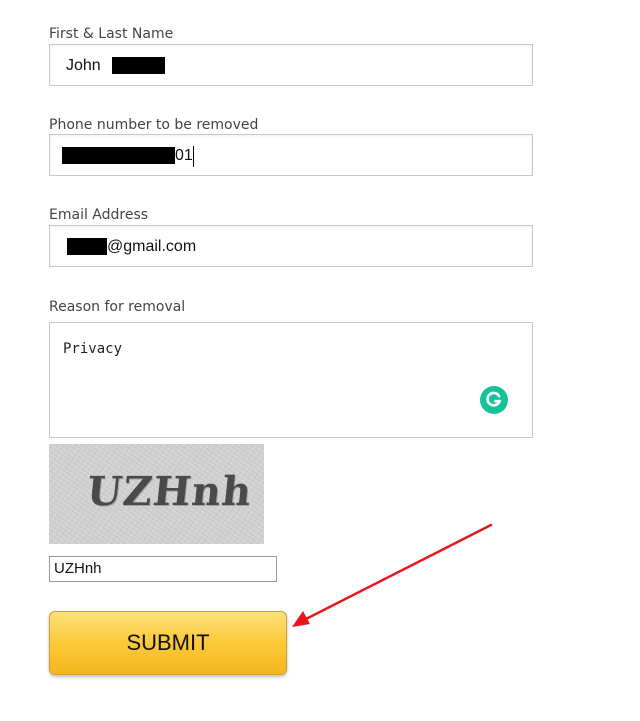  I want to click on email-value-suffix: @gmail.com, so click(152, 246).